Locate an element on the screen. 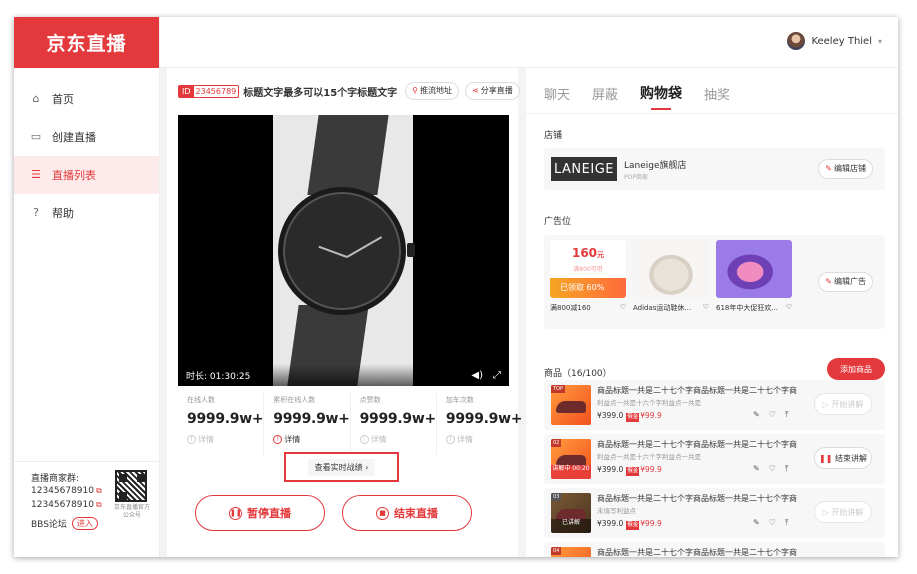  pause-live-button: ❚❚ 暂停直播 is located at coordinates (260, 513).